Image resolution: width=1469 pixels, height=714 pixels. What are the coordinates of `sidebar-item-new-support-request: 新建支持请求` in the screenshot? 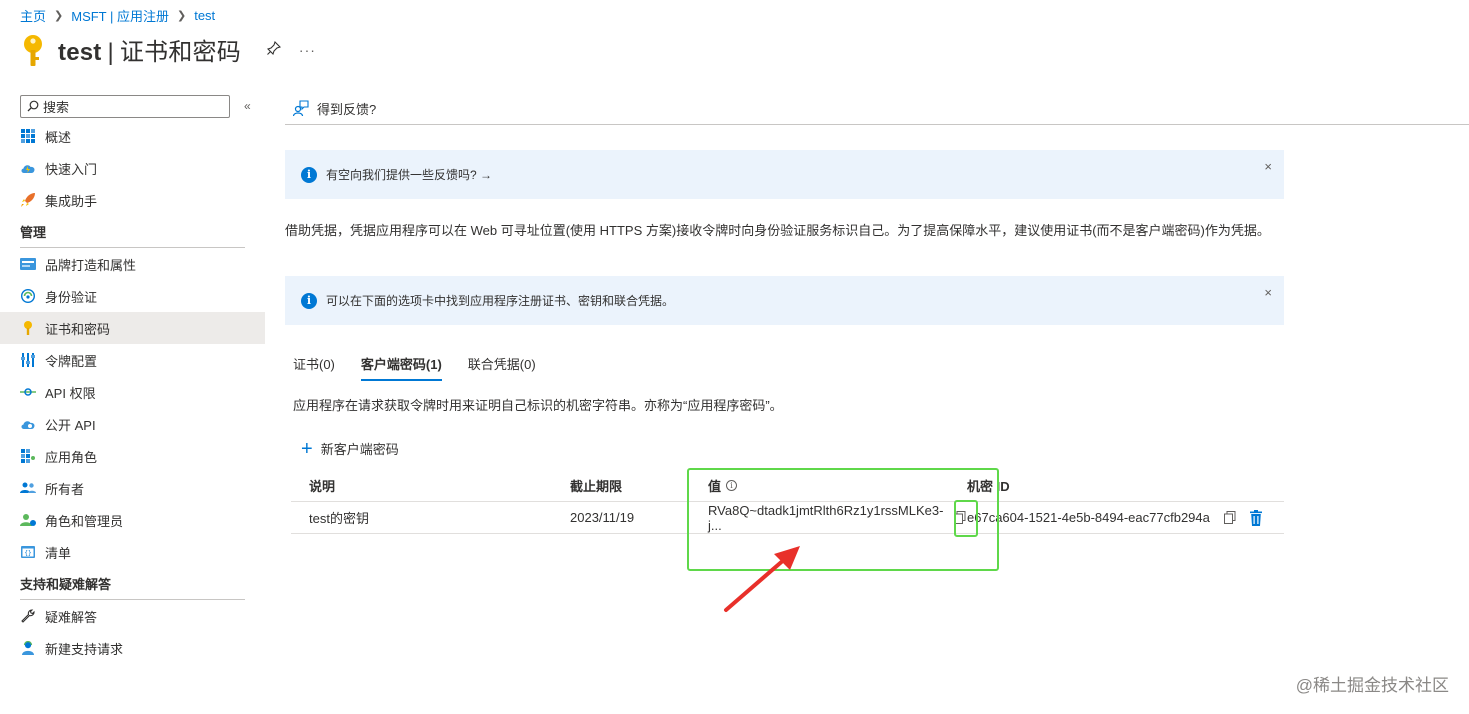 It's located at (132, 648).